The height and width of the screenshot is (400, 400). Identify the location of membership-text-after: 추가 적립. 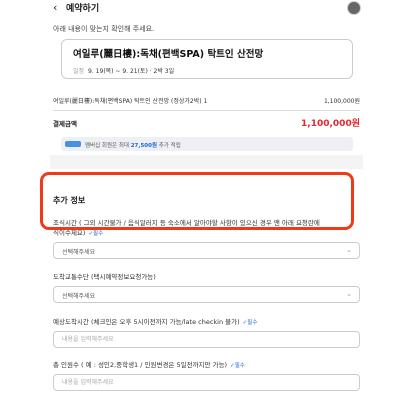
(169, 146).